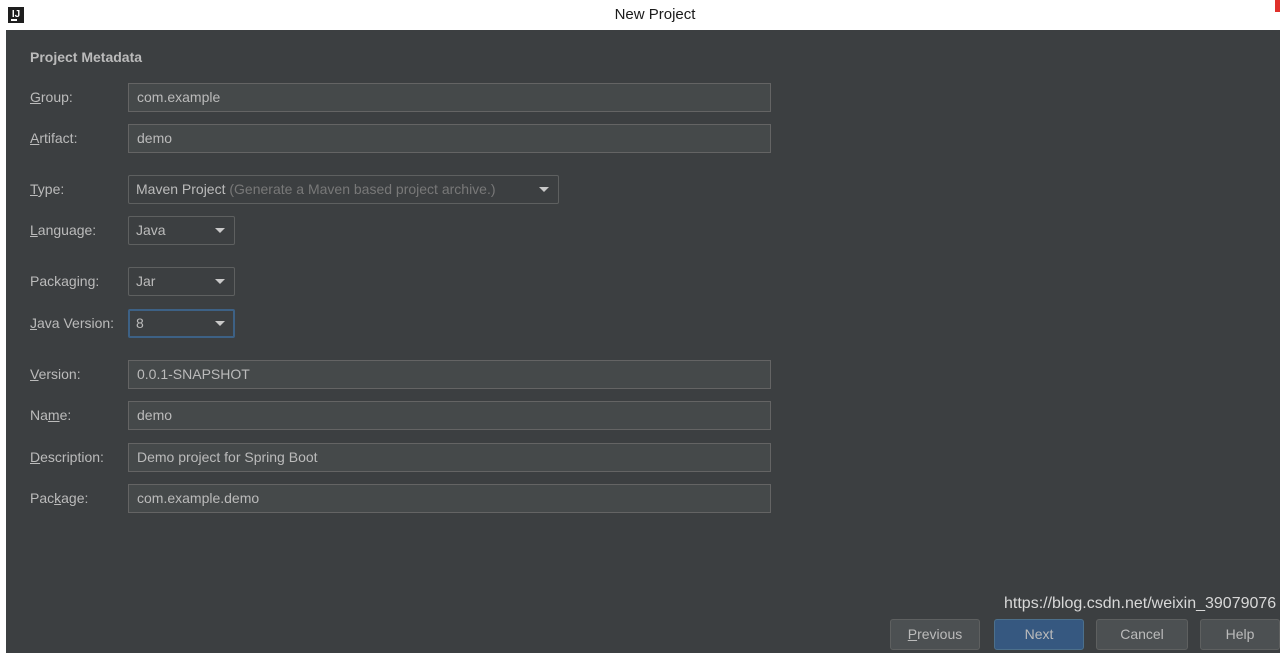 This screenshot has width=1280, height=653. Describe the element at coordinates (1140, 603) in the screenshot. I see `watermark-text: https://blog.csdn.net/weixin_39079076` at that location.